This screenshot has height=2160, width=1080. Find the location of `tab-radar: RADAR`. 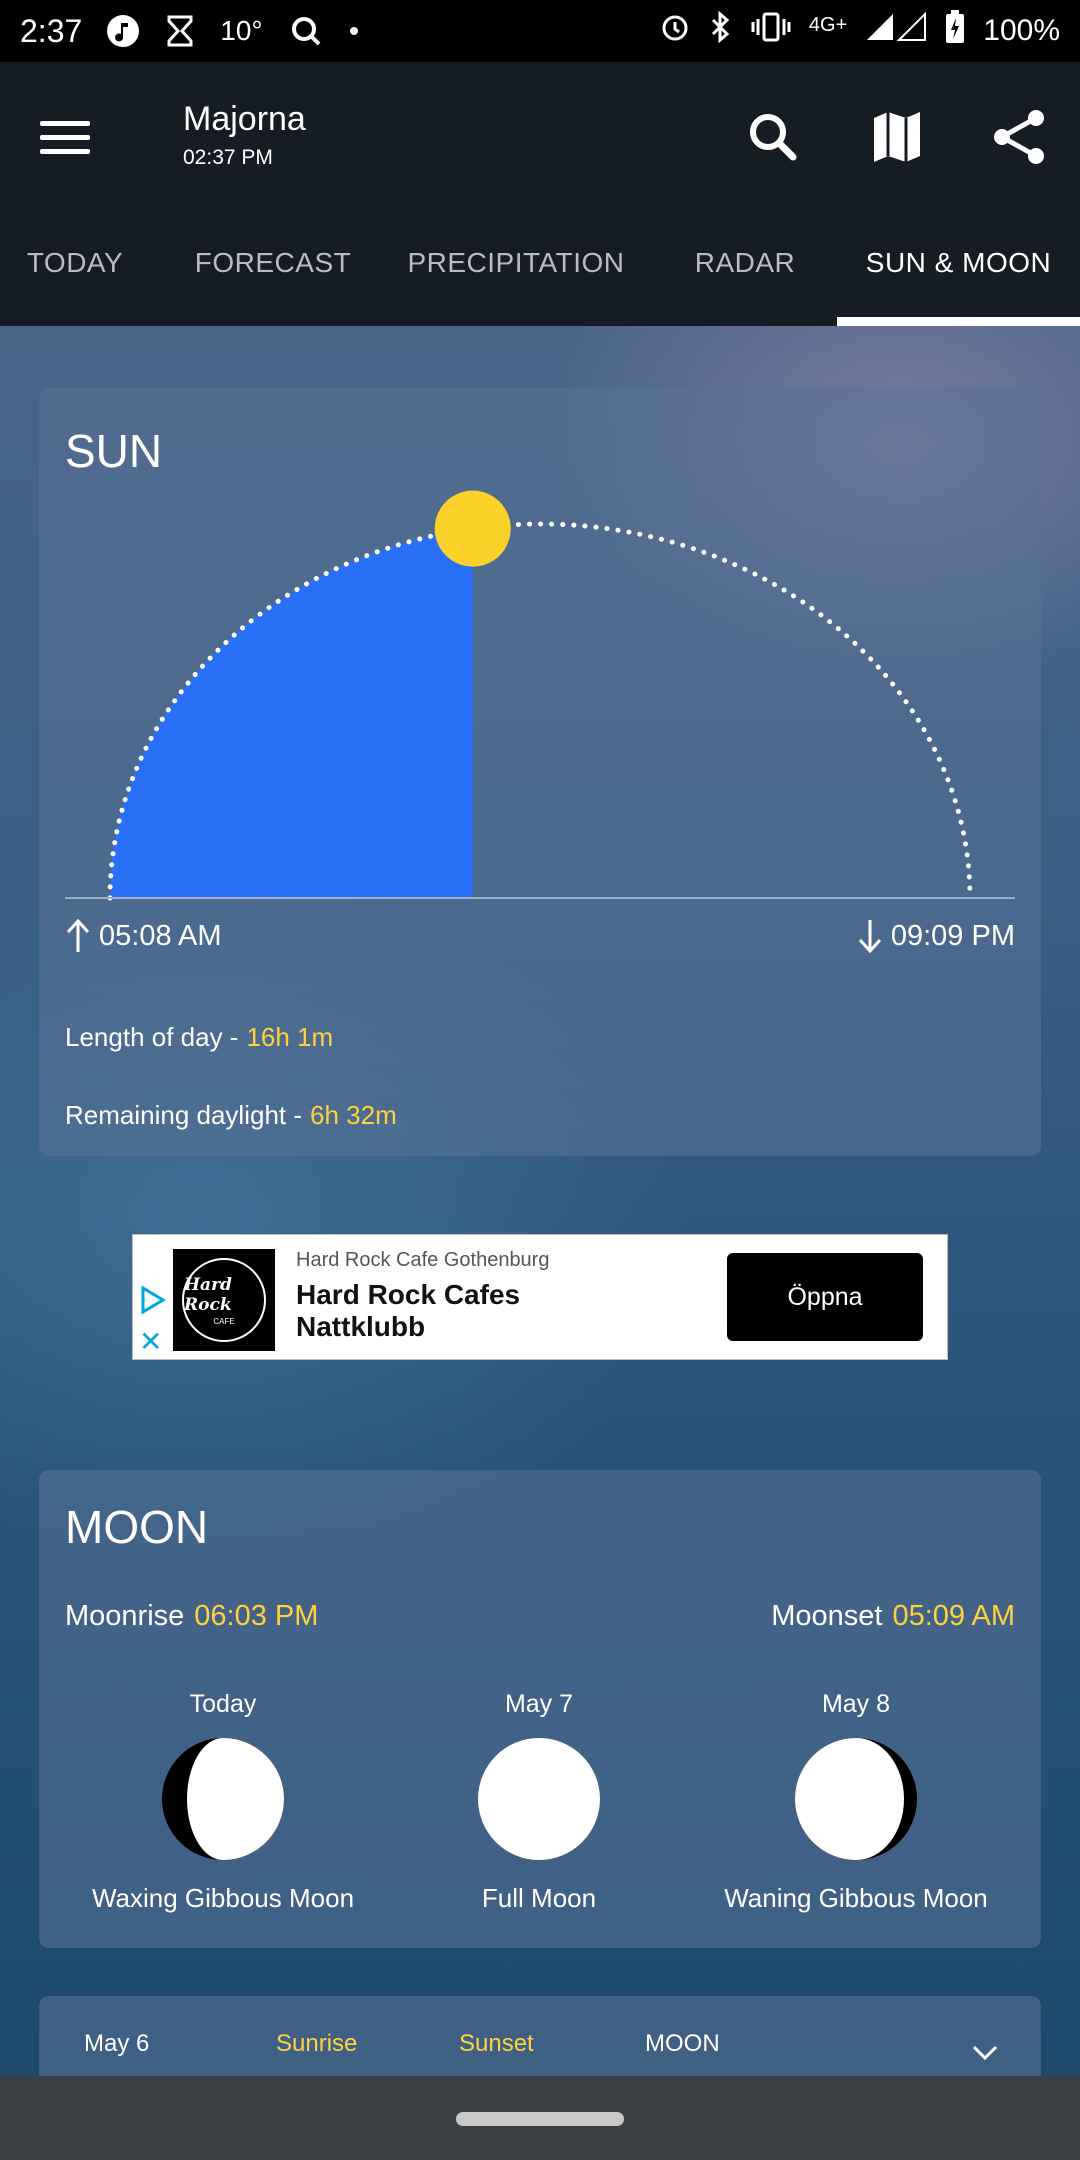

tab-radar: RADAR is located at coordinates (745, 263).